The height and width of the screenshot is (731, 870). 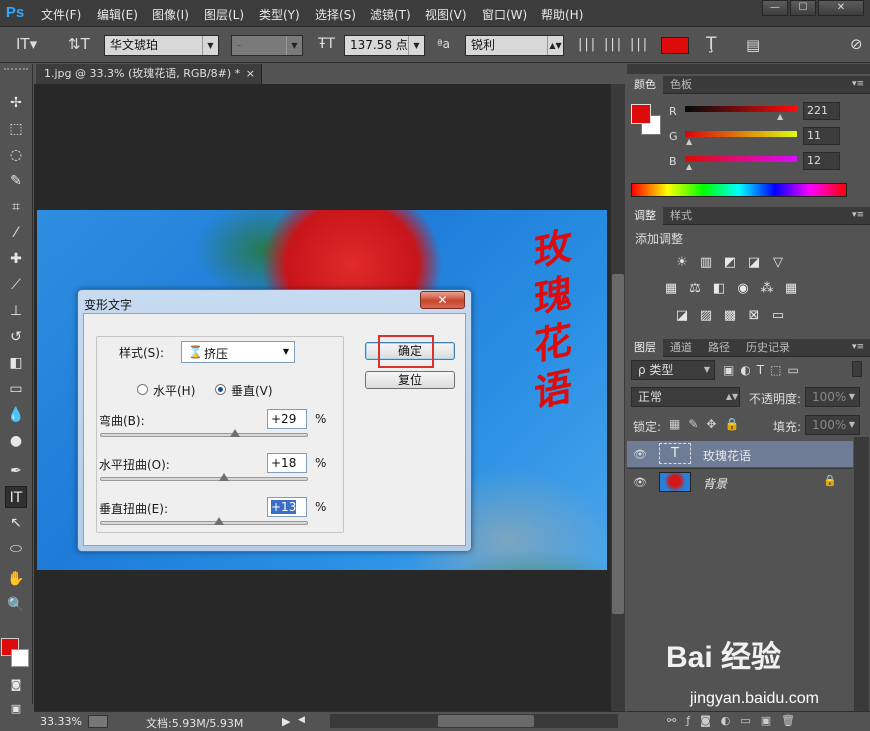 I want to click on layer-row-background: 👁 背景 🔒, so click(x=740, y=482).